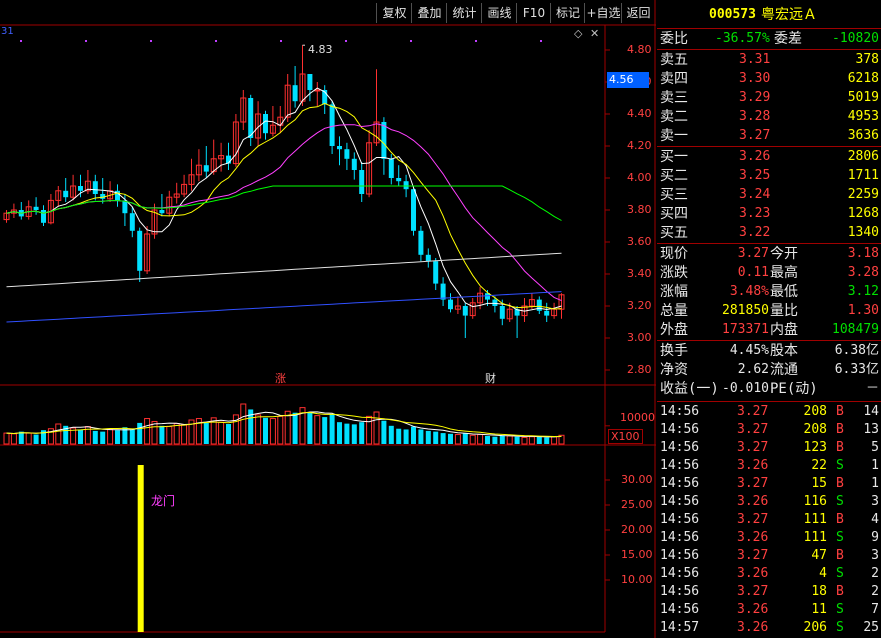 This screenshot has width=881, height=638. I want to click on tick-count: 5, so click(875, 447).